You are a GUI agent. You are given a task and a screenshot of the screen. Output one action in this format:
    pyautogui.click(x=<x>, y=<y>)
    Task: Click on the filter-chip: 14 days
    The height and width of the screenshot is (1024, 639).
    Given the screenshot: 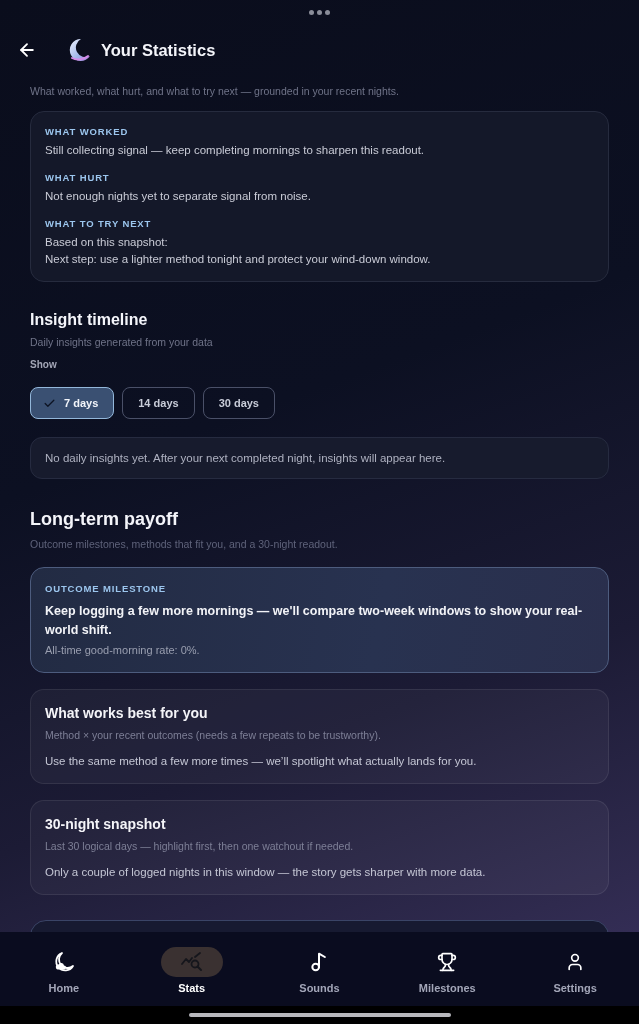 What is the action you would take?
    pyautogui.click(x=158, y=403)
    